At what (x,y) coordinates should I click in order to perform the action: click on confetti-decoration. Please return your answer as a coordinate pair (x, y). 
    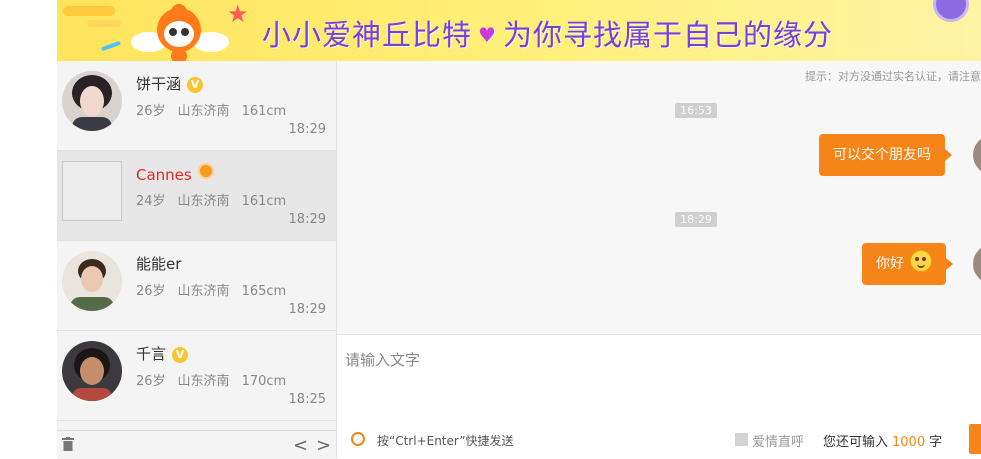
    Looking at the image, I should click on (111, 46).